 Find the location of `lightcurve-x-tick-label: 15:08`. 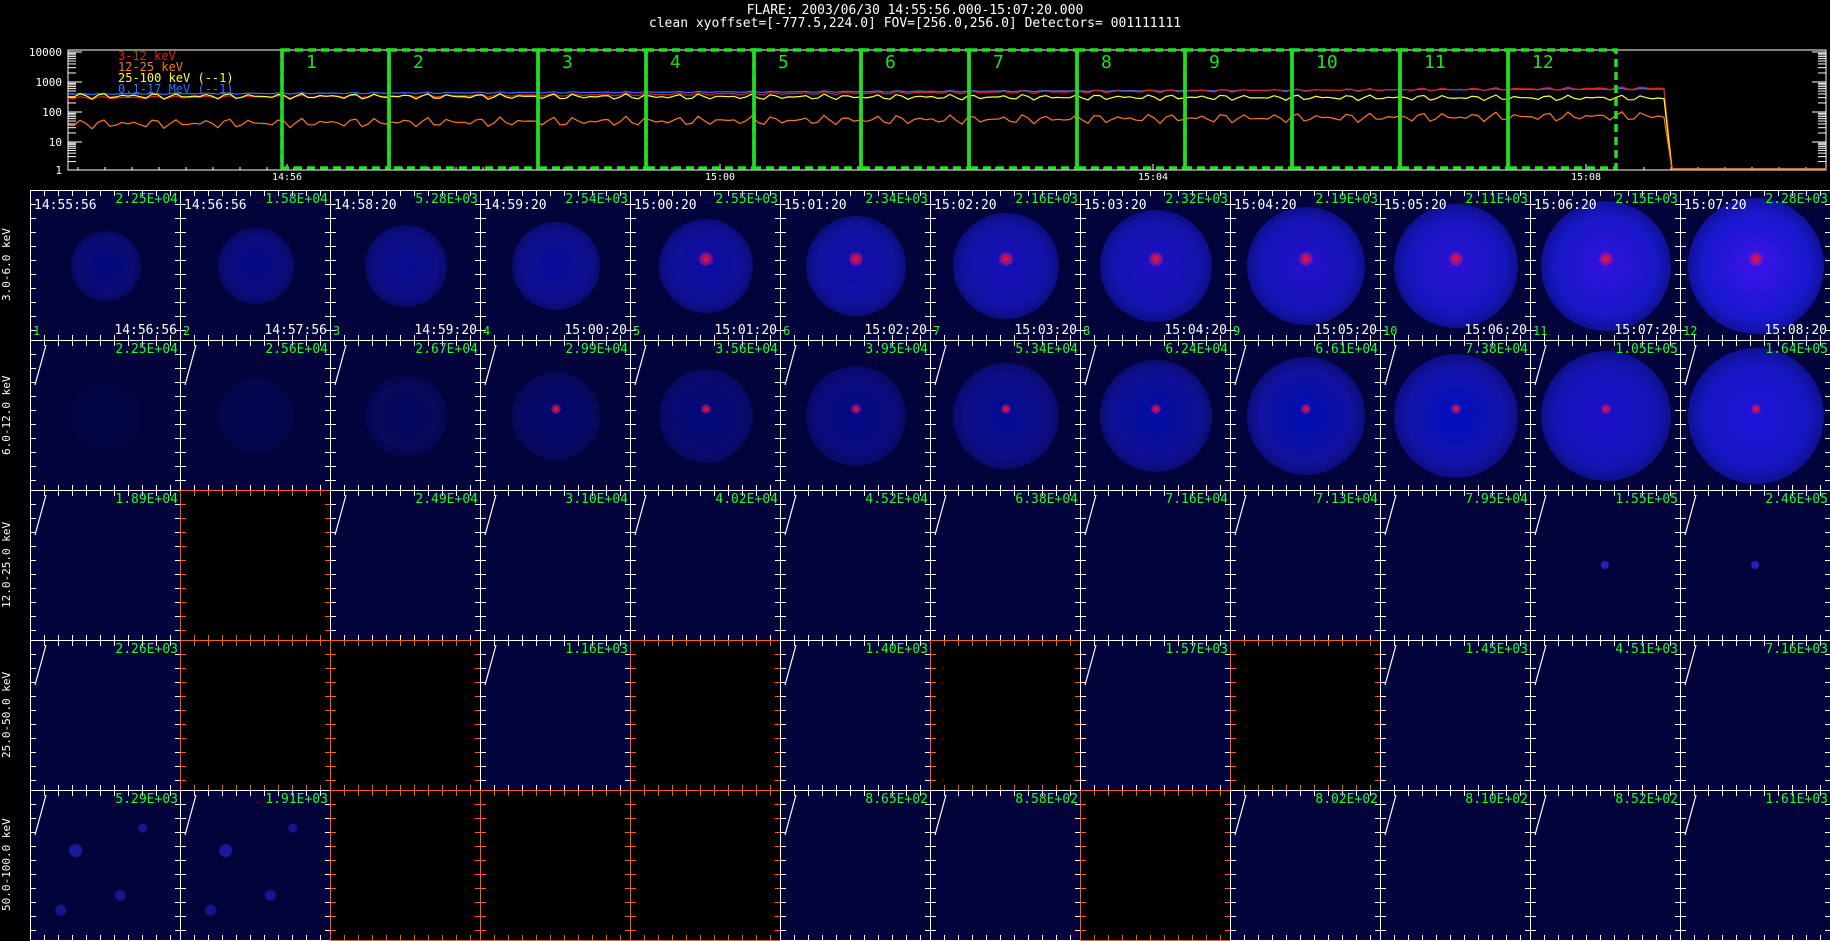

lightcurve-x-tick-label: 15:08 is located at coordinates (1586, 177).